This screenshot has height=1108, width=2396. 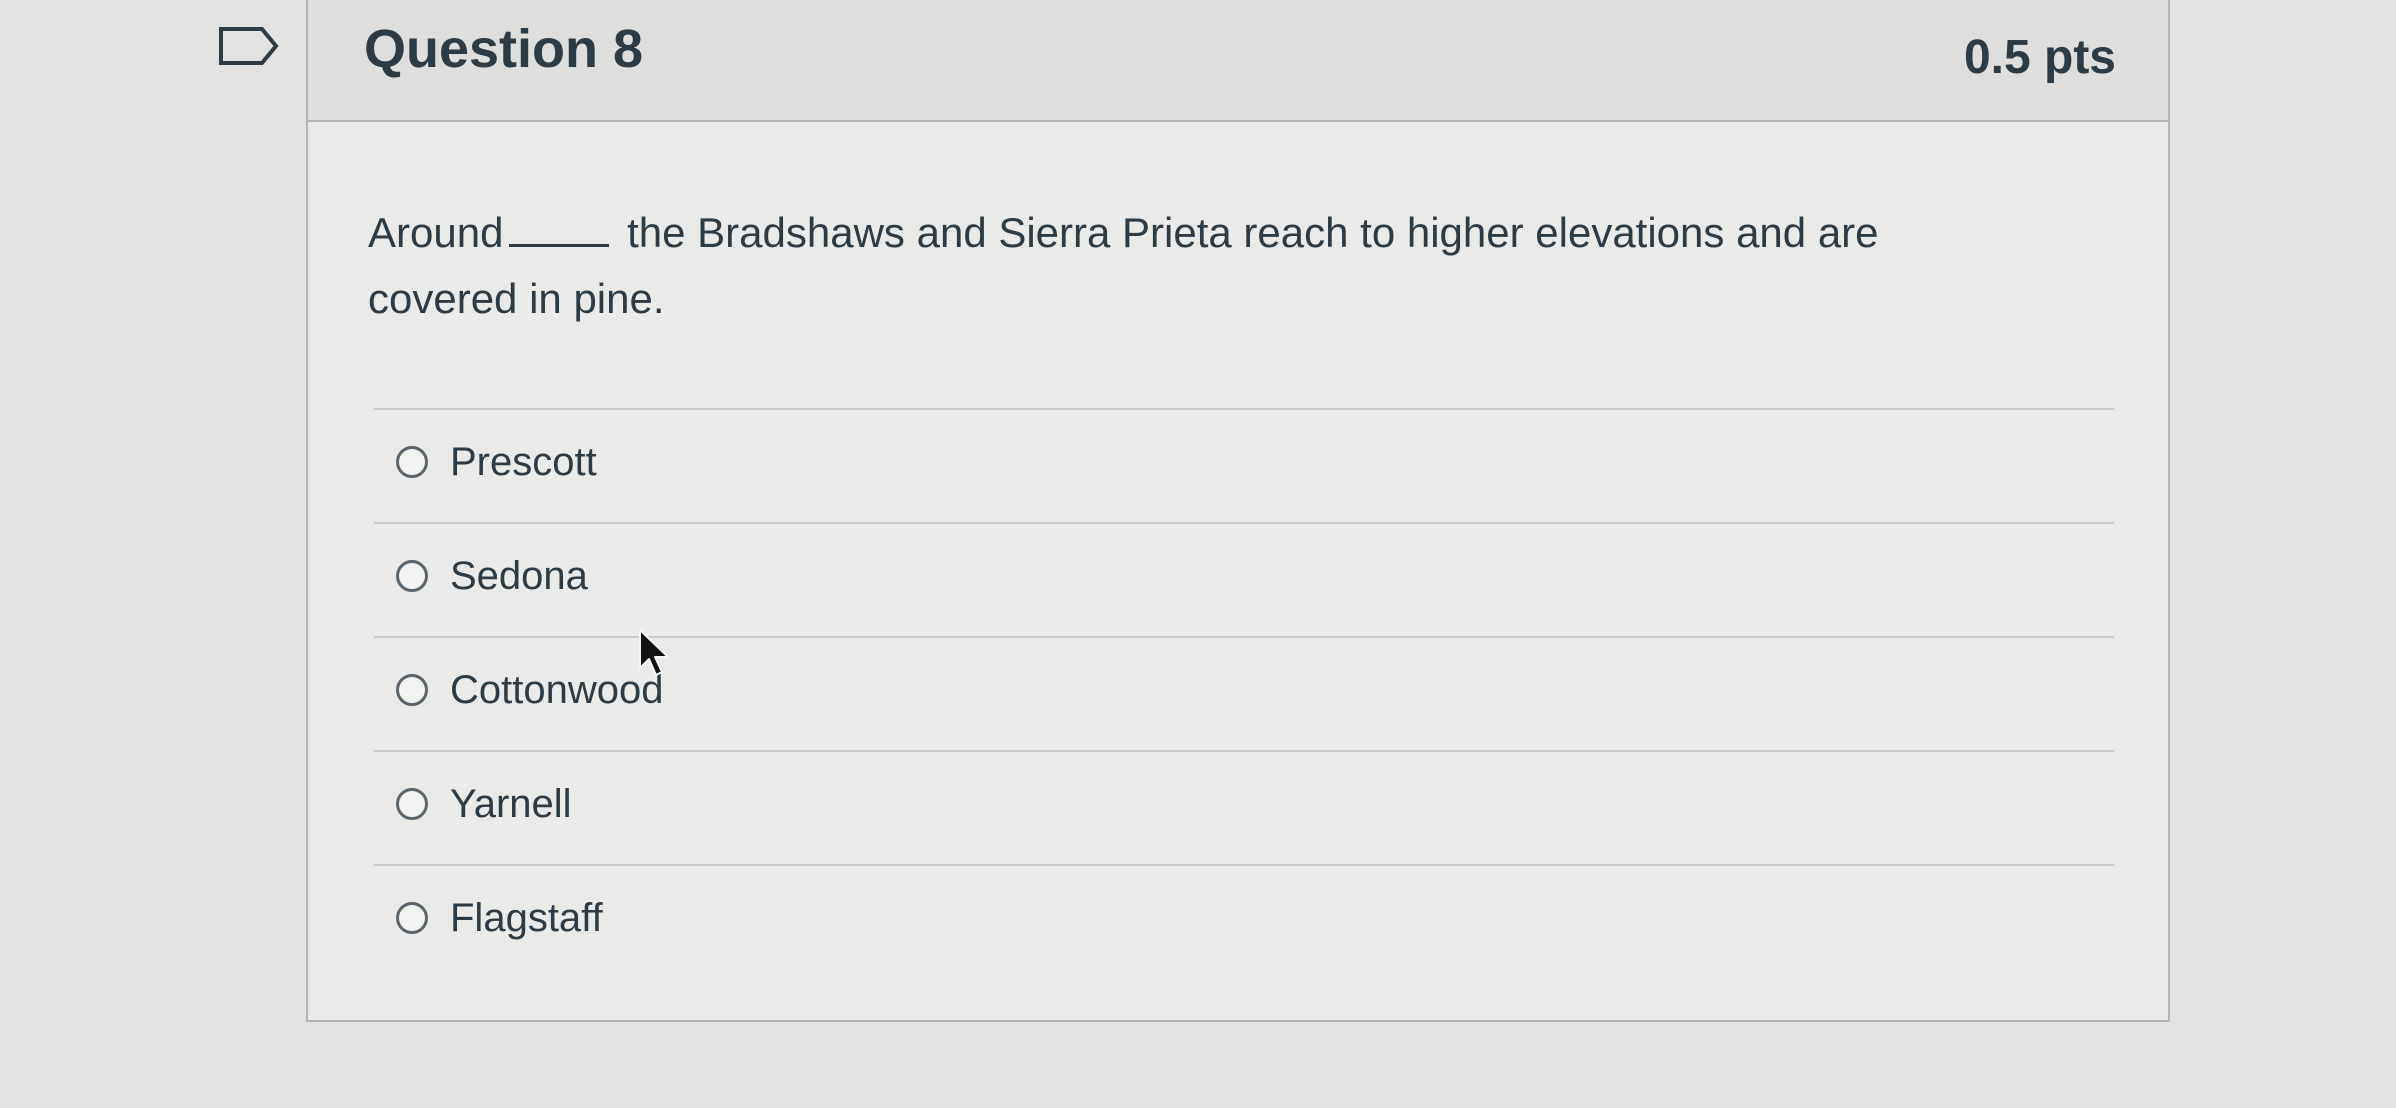 I want to click on fill-in-blank, so click(x=559, y=245).